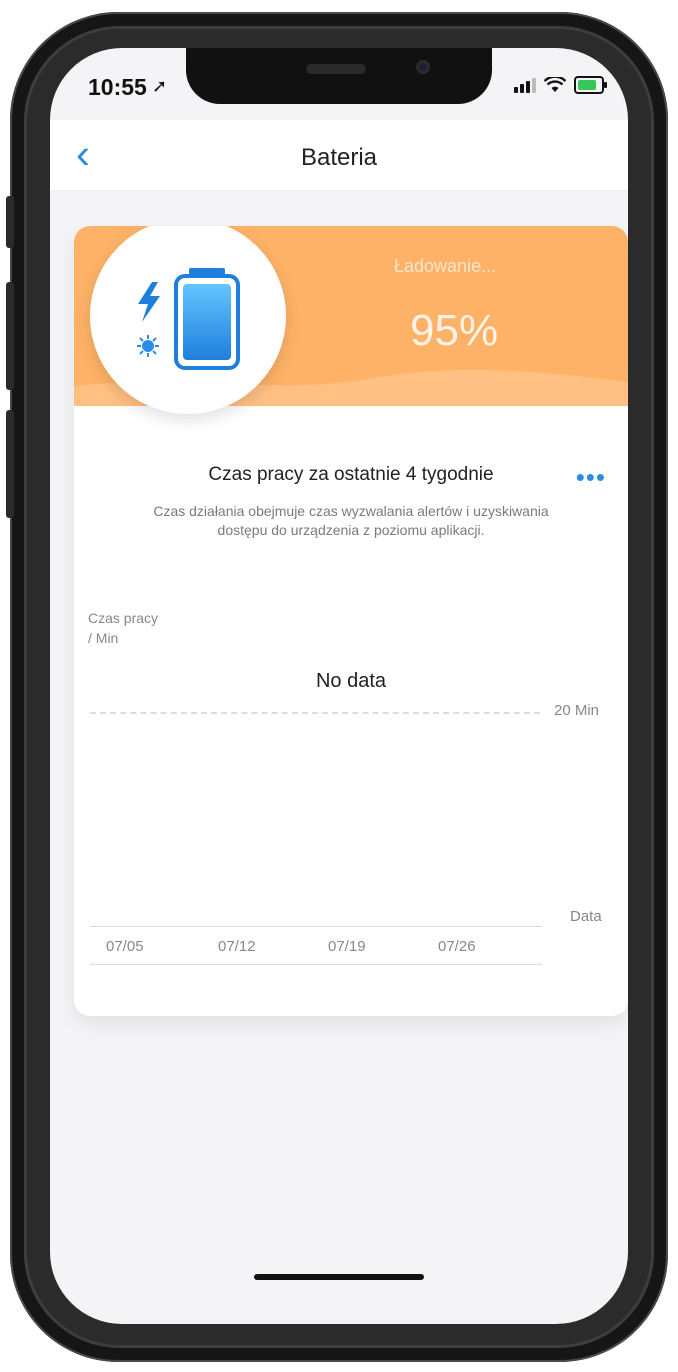 This screenshot has height=1372, width=678. I want to click on mute-switch, so click(10, 222).